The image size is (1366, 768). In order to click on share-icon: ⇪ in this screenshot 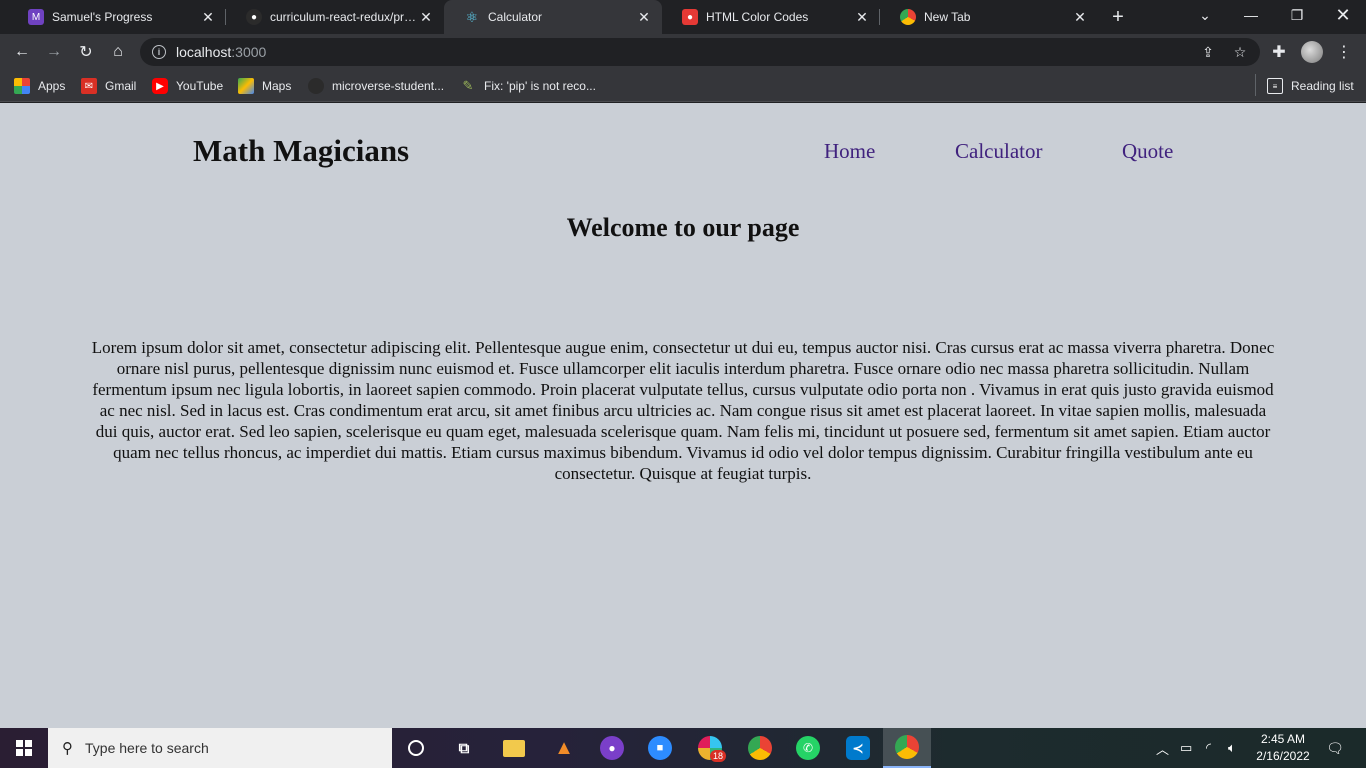, I will do `click(1208, 52)`.